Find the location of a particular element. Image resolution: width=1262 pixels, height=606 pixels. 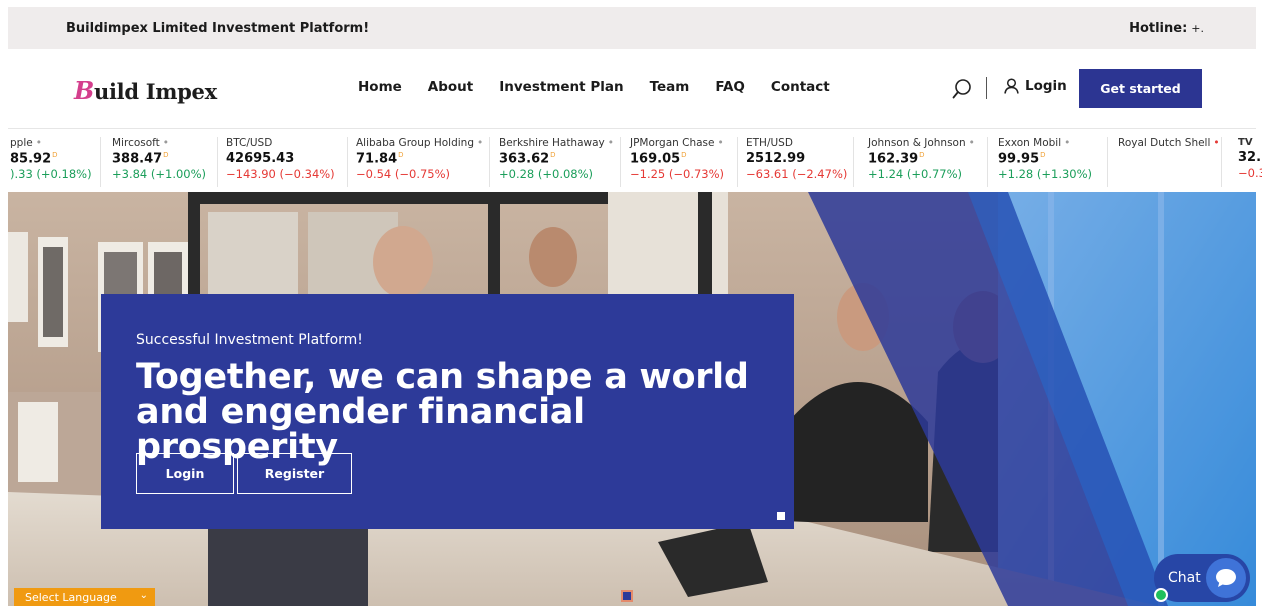

ticker-price: 2512.99 is located at coordinates (776, 158).